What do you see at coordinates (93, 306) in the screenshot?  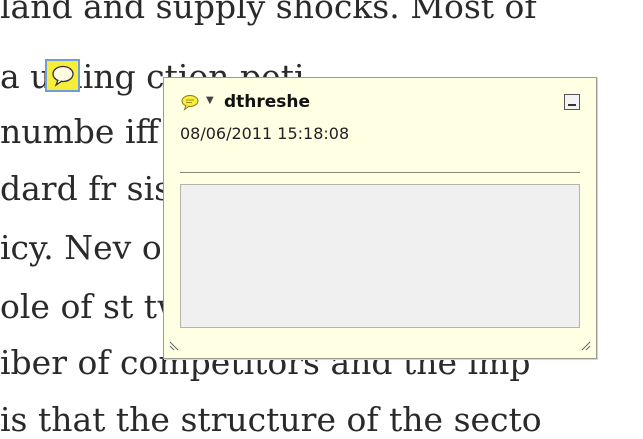 I see `document-text-line: ole of st tw` at bounding box center [93, 306].